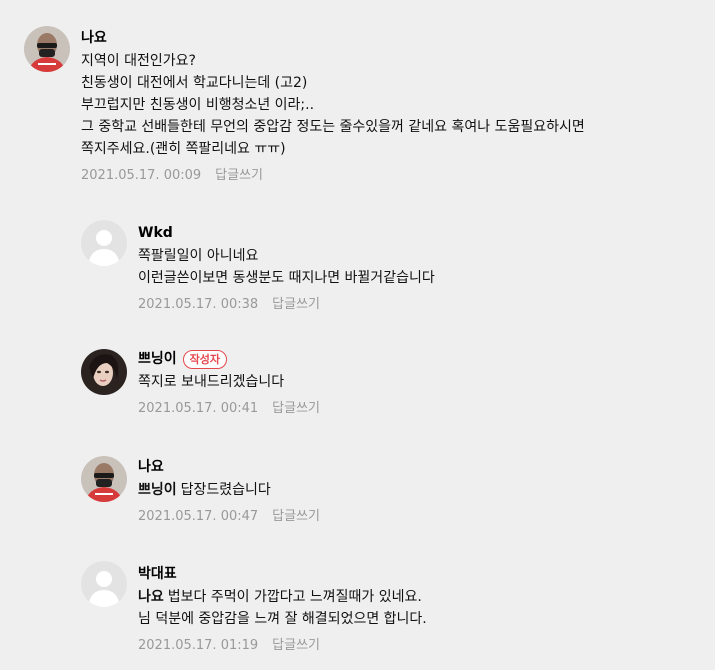 The width and height of the screenshot is (715, 670). I want to click on comment-date: 2021.05.17. 00:09, so click(141, 175).